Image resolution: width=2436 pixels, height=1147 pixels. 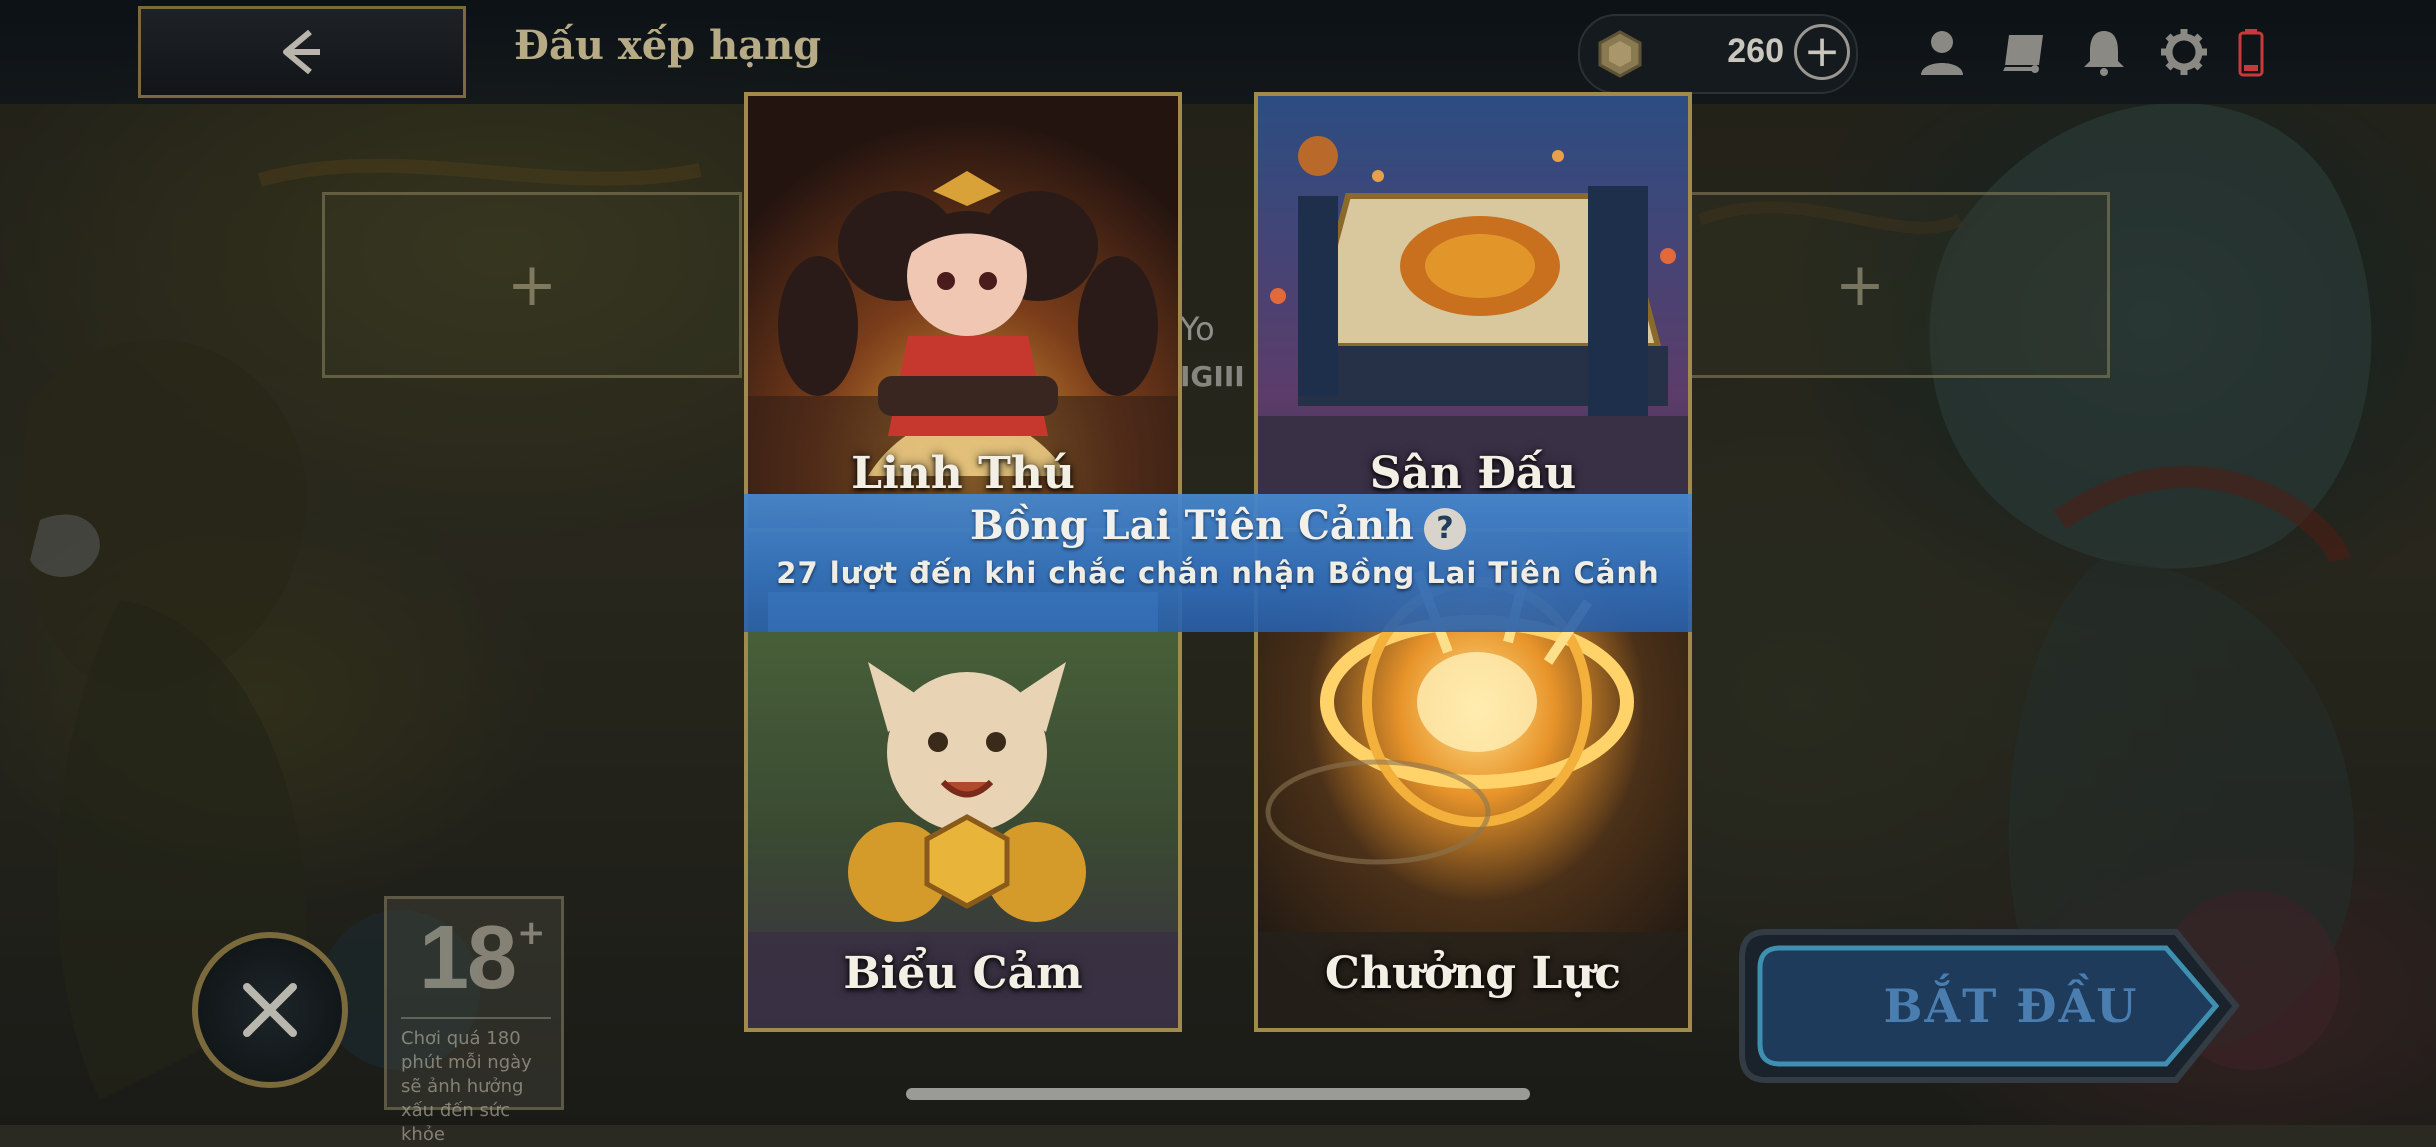 I want to click on age-rating-divider, so click(x=476, y=1018).